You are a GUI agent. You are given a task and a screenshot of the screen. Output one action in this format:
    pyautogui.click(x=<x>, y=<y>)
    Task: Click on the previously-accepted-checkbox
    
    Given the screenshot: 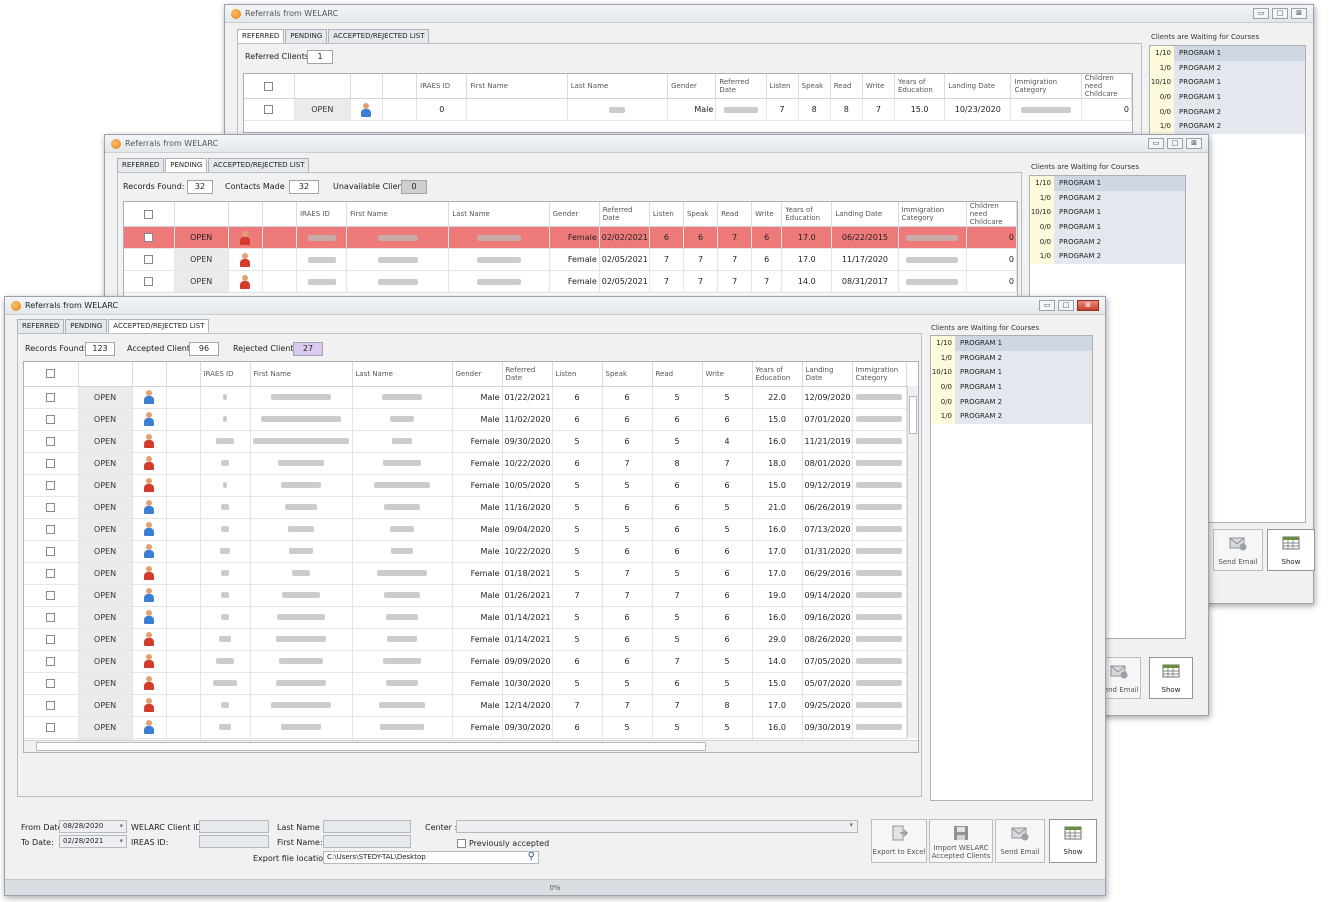 What is the action you would take?
    pyautogui.click(x=461, y=843)
    